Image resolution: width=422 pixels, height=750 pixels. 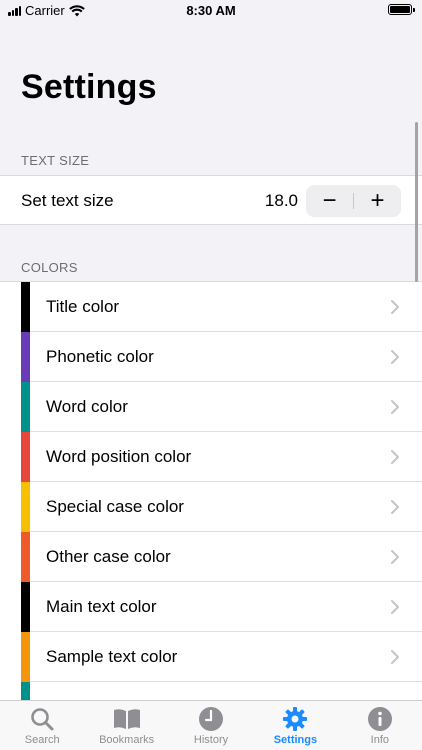 I want to click on colors-section-header: COLORS, so click(x=49, y=267).